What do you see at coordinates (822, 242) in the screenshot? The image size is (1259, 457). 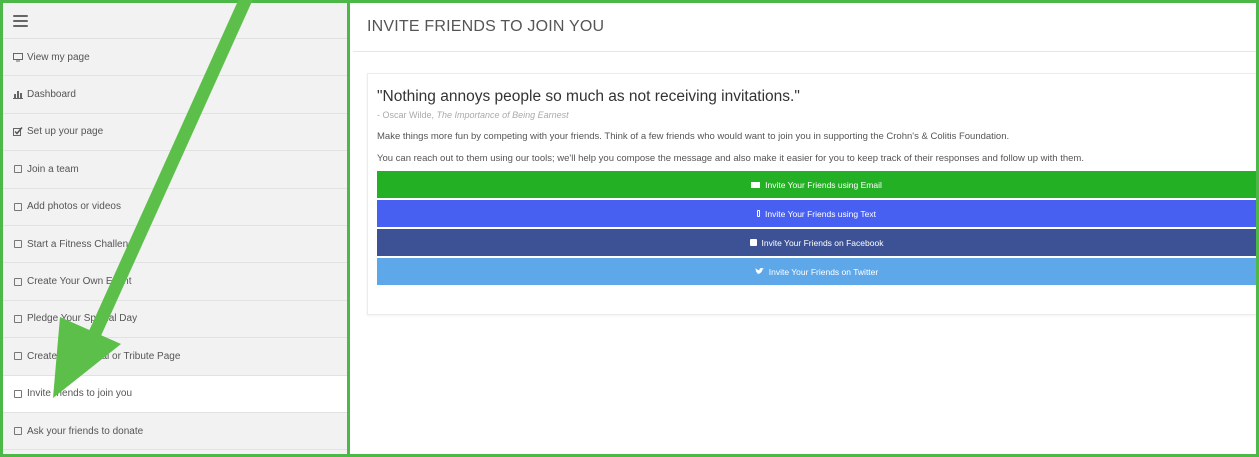 I see `invite-facebook-label: Invite Your Friends on Facebook` at bounding box center [822, 242].